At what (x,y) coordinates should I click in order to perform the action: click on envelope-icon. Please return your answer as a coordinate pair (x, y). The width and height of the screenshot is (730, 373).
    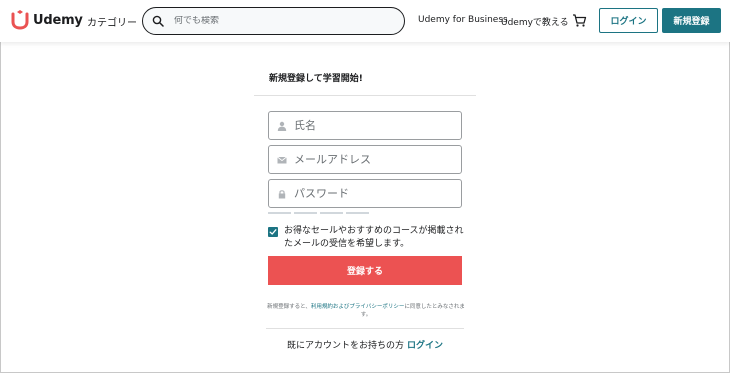
    Looking at the image, I should click on (282, 159).